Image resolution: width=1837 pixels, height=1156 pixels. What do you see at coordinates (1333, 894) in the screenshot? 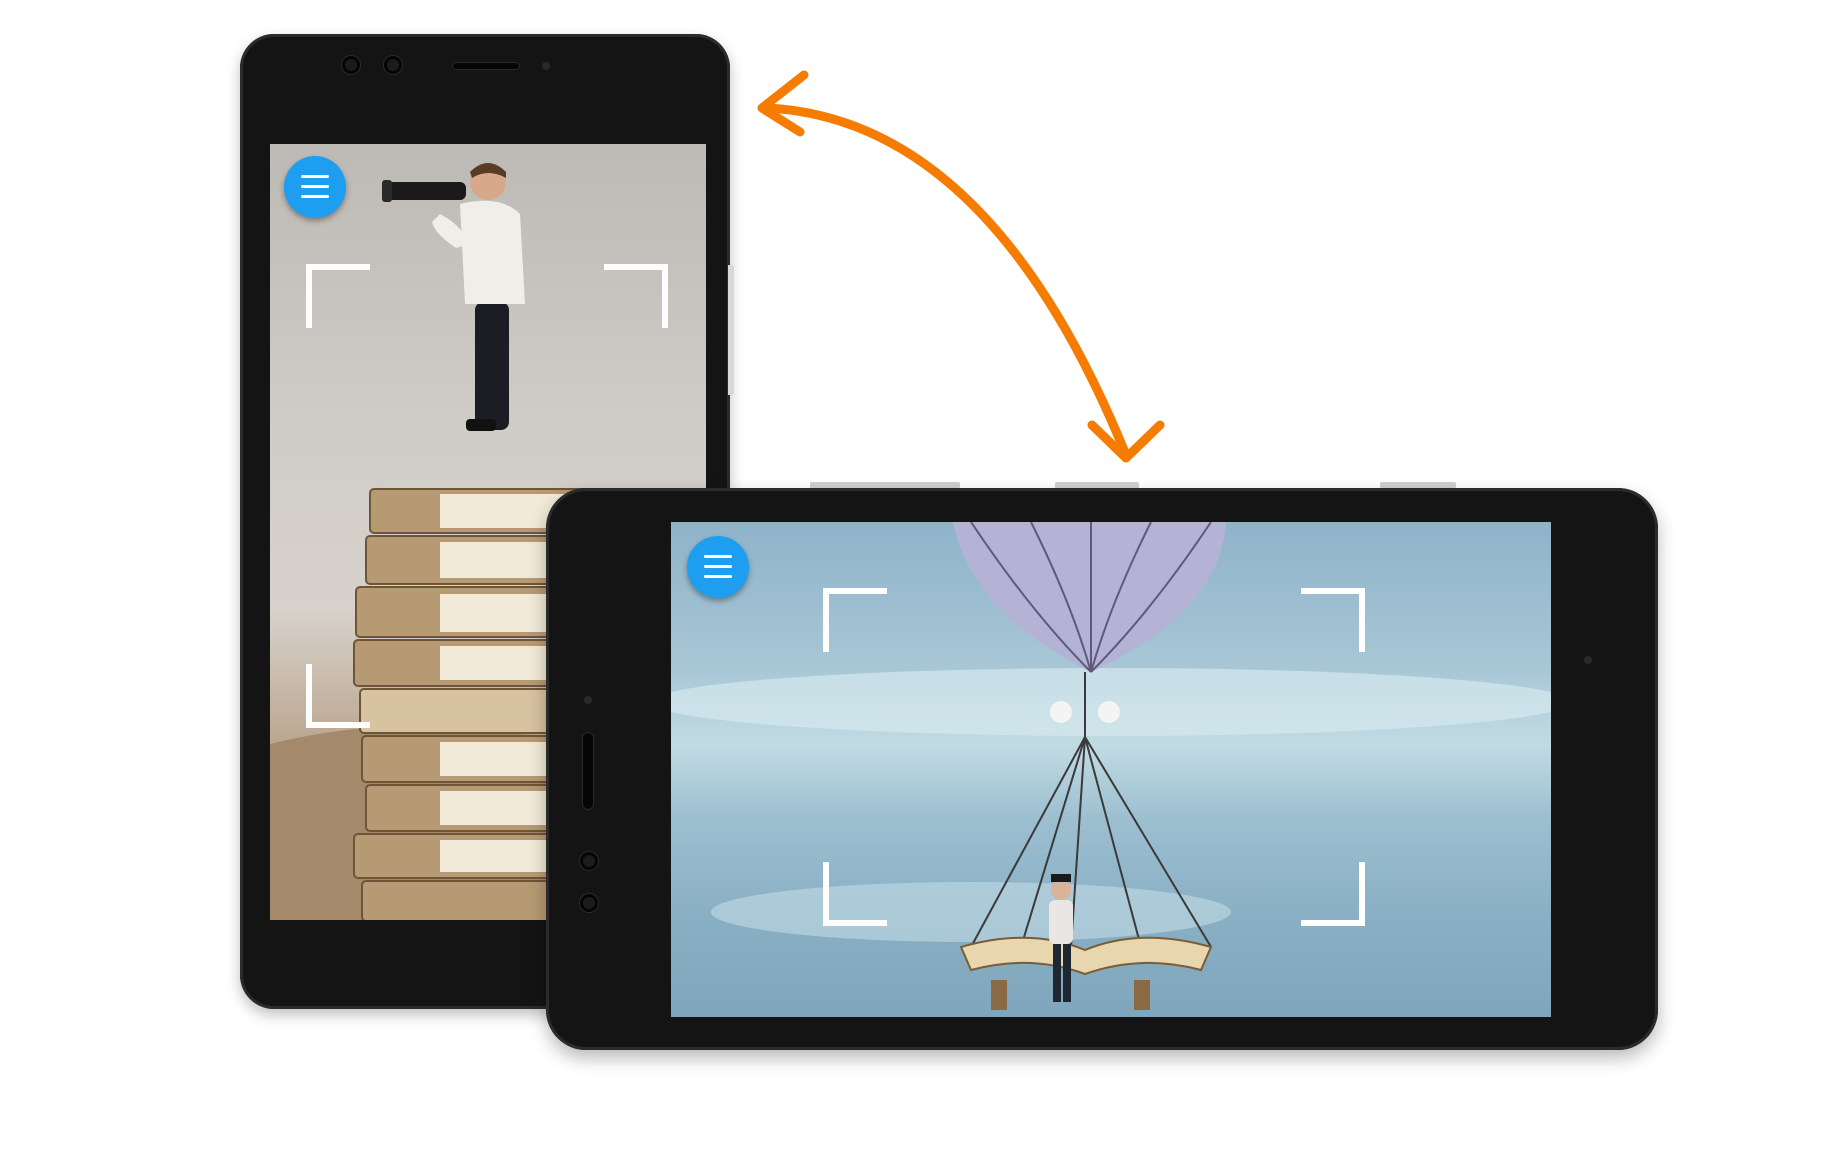
I see `viewfinder-corner-bottom-right` at bounding box center [1333, 894].